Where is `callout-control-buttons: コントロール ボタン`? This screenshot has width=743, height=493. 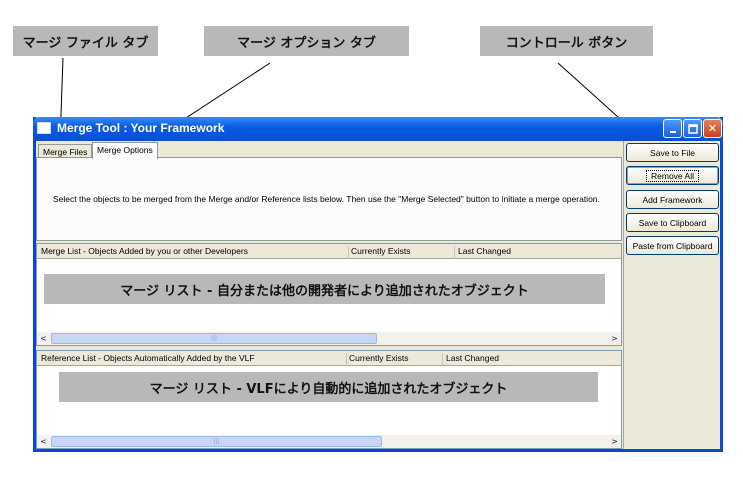
callout-control-buttons: コントロール ボタン is located at coordinates (566, 41).